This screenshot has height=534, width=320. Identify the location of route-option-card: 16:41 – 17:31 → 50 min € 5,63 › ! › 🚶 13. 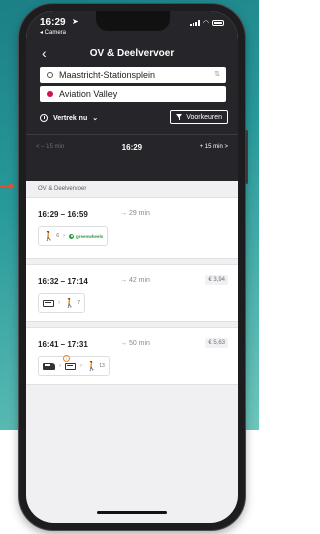
(132, 356).